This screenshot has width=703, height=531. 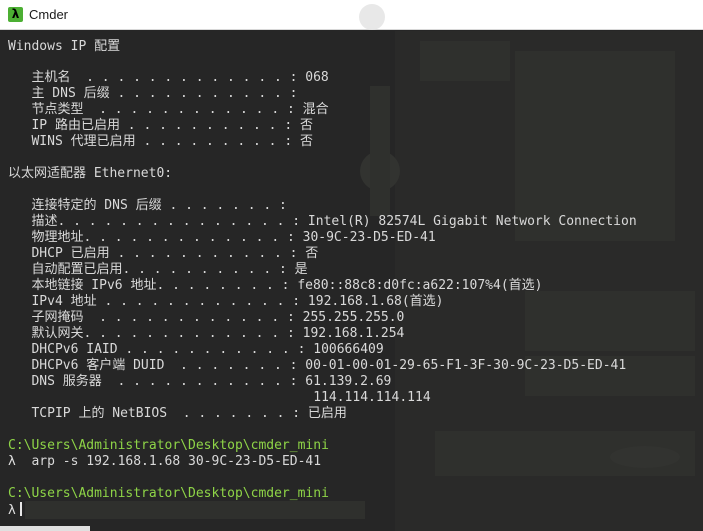 What do you see at coordinates (168, 109) in the screenshot?
I see `output-line: 节点类型 . . . . . . . . . . . . : 混合` at bounding box center [168, 109].